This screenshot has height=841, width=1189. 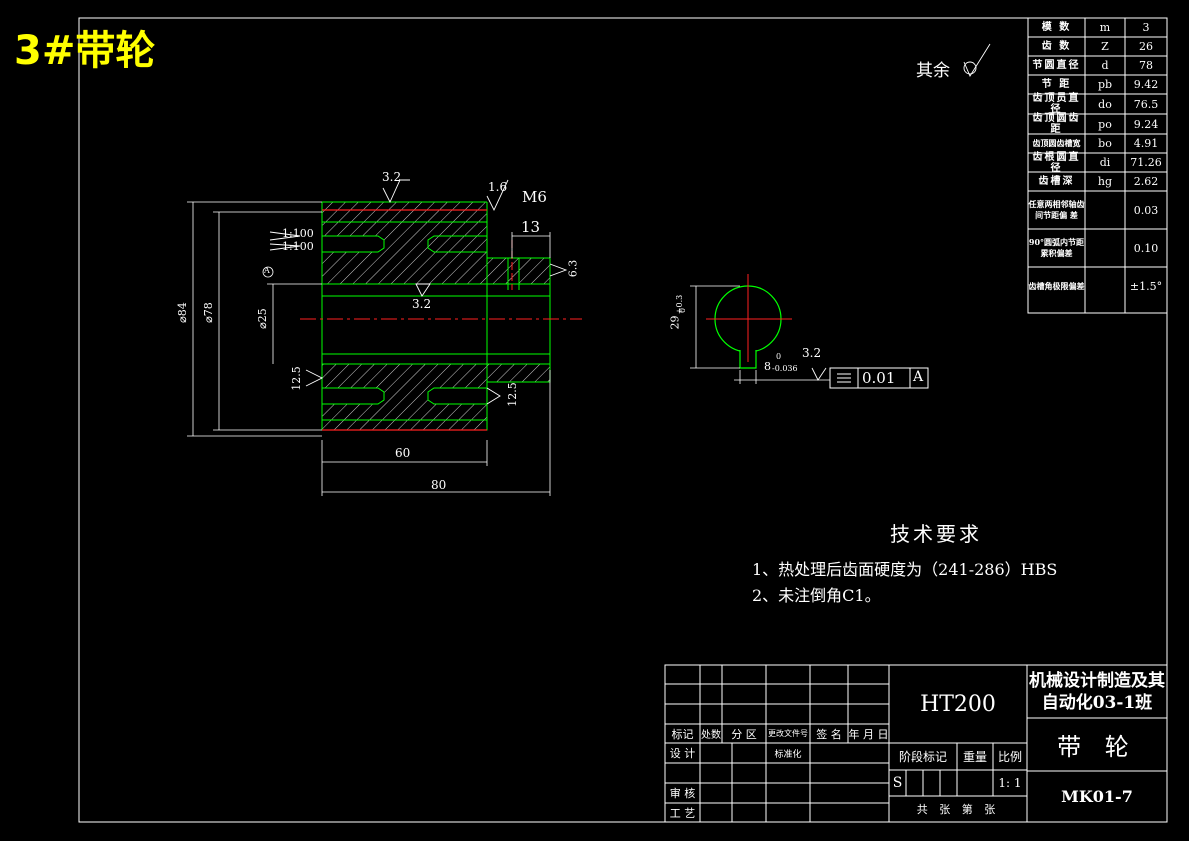 What do you see at coordinates (1146, 248) in the screenshot?
I see `gear-table-value: 0.10` at bounding box center [1146, 248].